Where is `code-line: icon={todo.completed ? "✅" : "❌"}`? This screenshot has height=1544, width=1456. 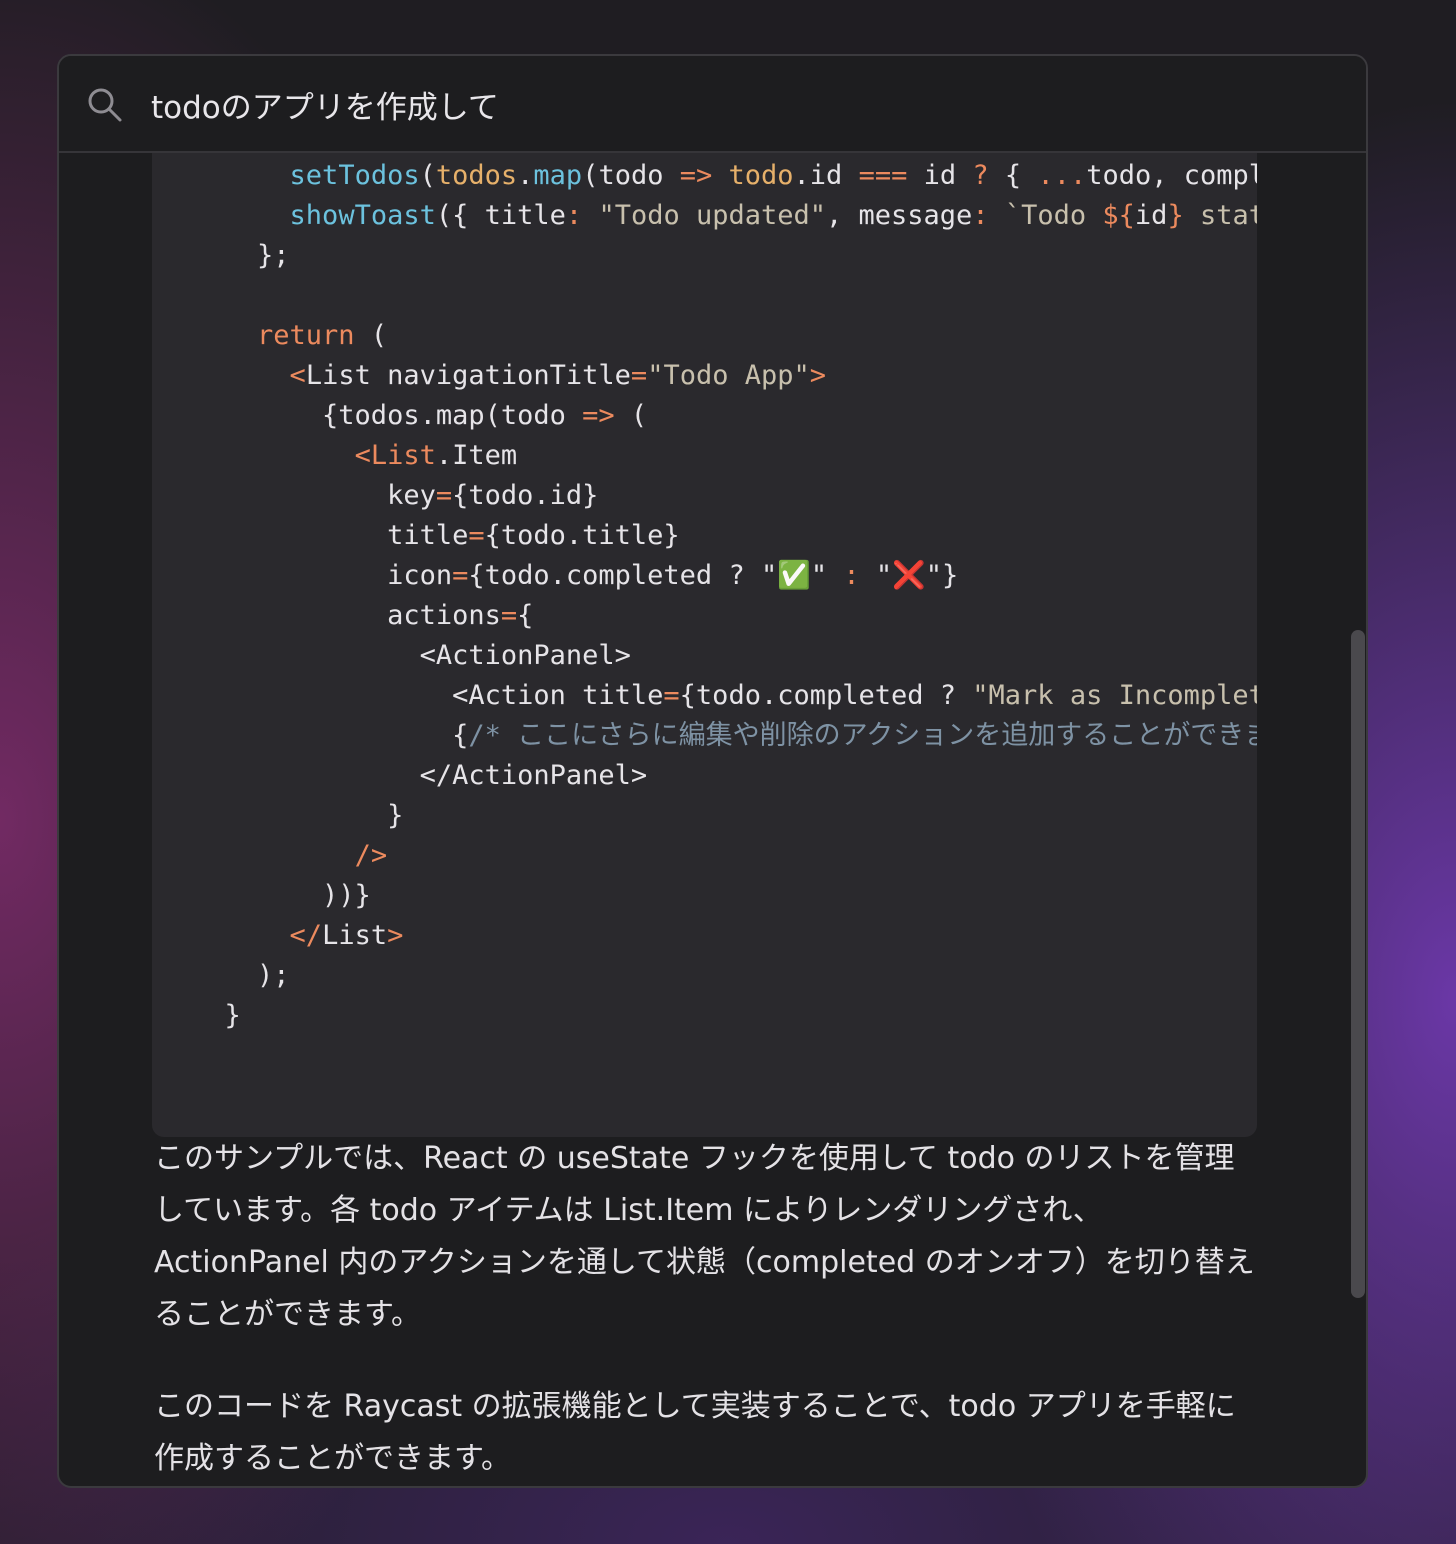
code-line: icon={todo.completed ? "✅" : "❌"} is located at coordinates (575, 576).